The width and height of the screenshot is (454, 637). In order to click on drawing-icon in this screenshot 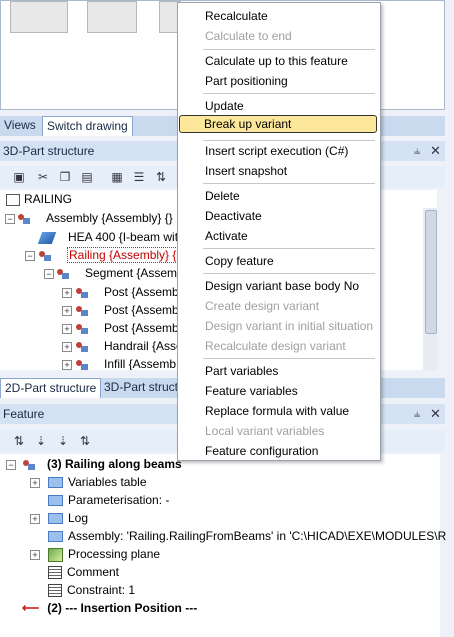, I will do `click(13, 199)`.